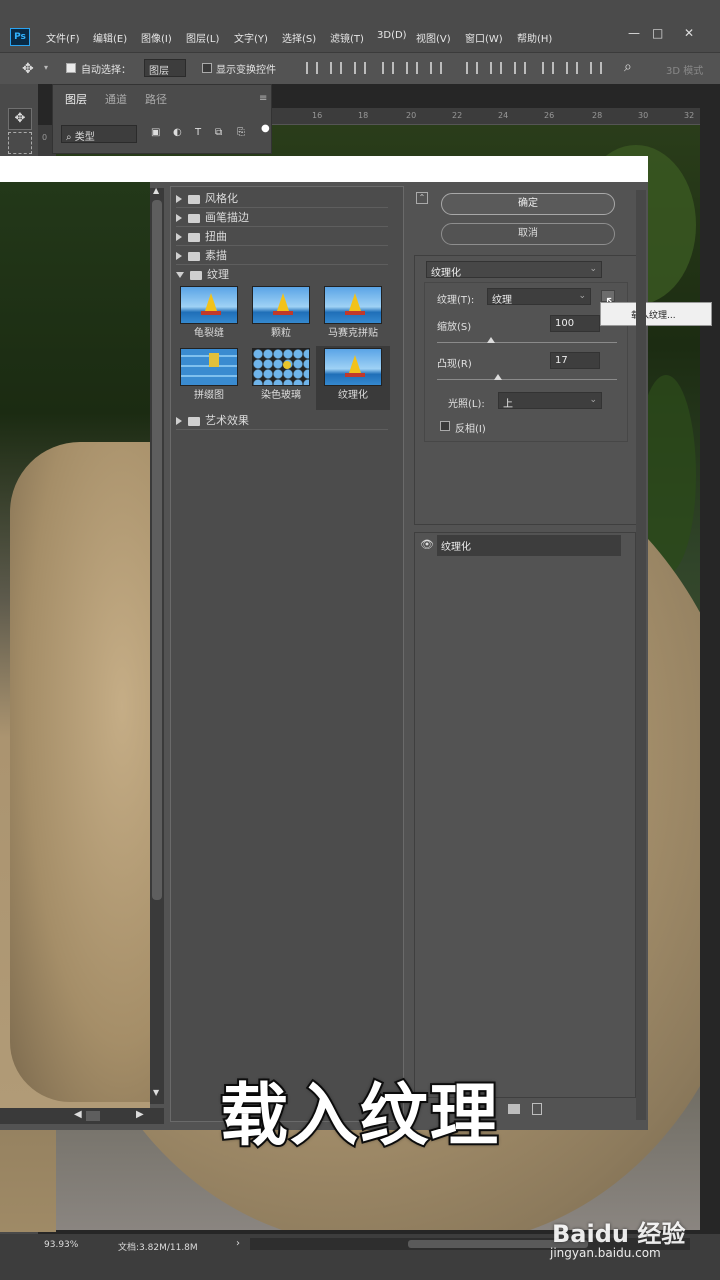  What do you see at coordinates (312, 68) in the screenshot?
I see `align-top-icon` at bounding box center [312, 68].